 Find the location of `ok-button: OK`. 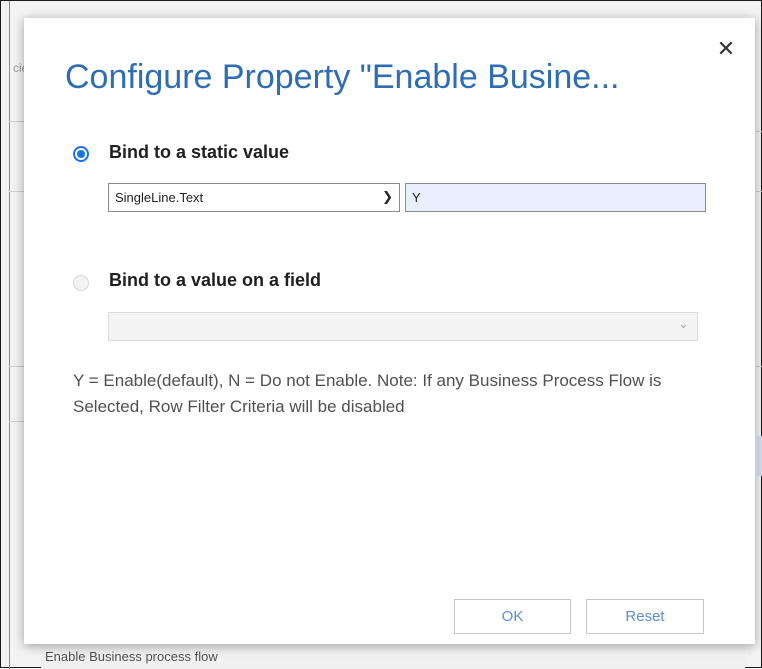

ok-button: OK is located at coordinates (512, 616).